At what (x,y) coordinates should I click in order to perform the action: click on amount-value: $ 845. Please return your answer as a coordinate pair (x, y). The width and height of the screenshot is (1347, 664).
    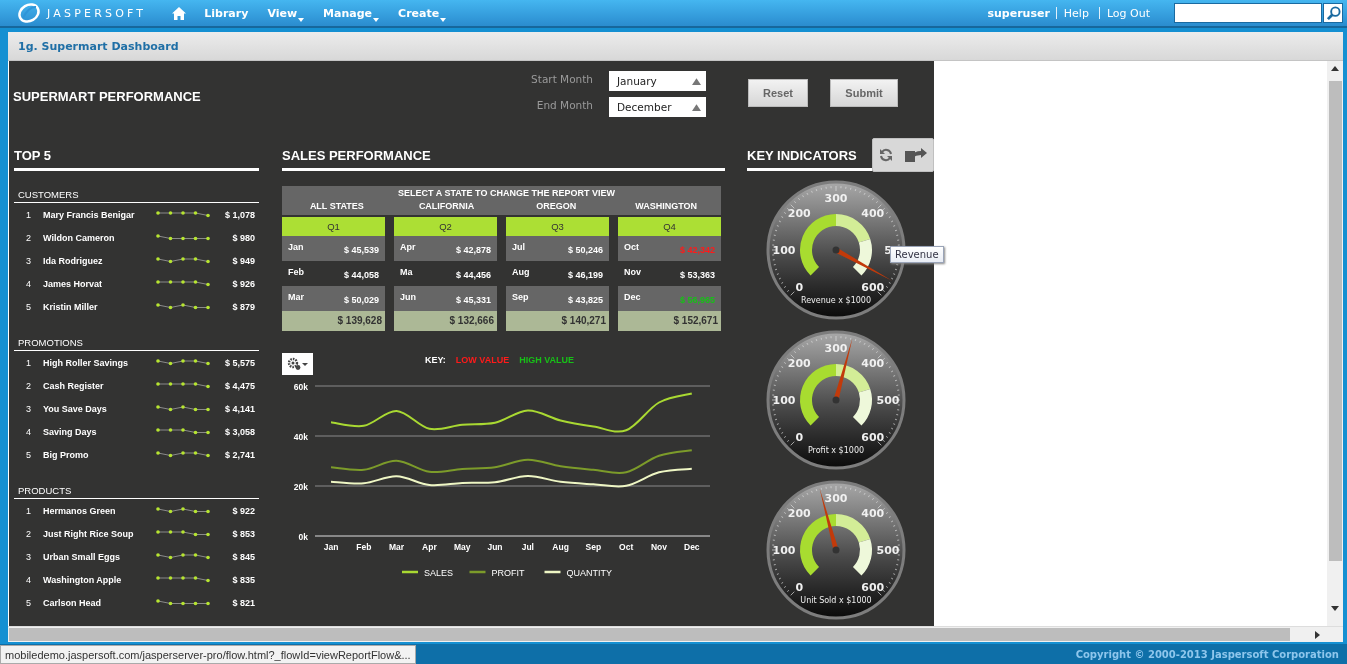
    Looking at the image, I should click on (243, 556).